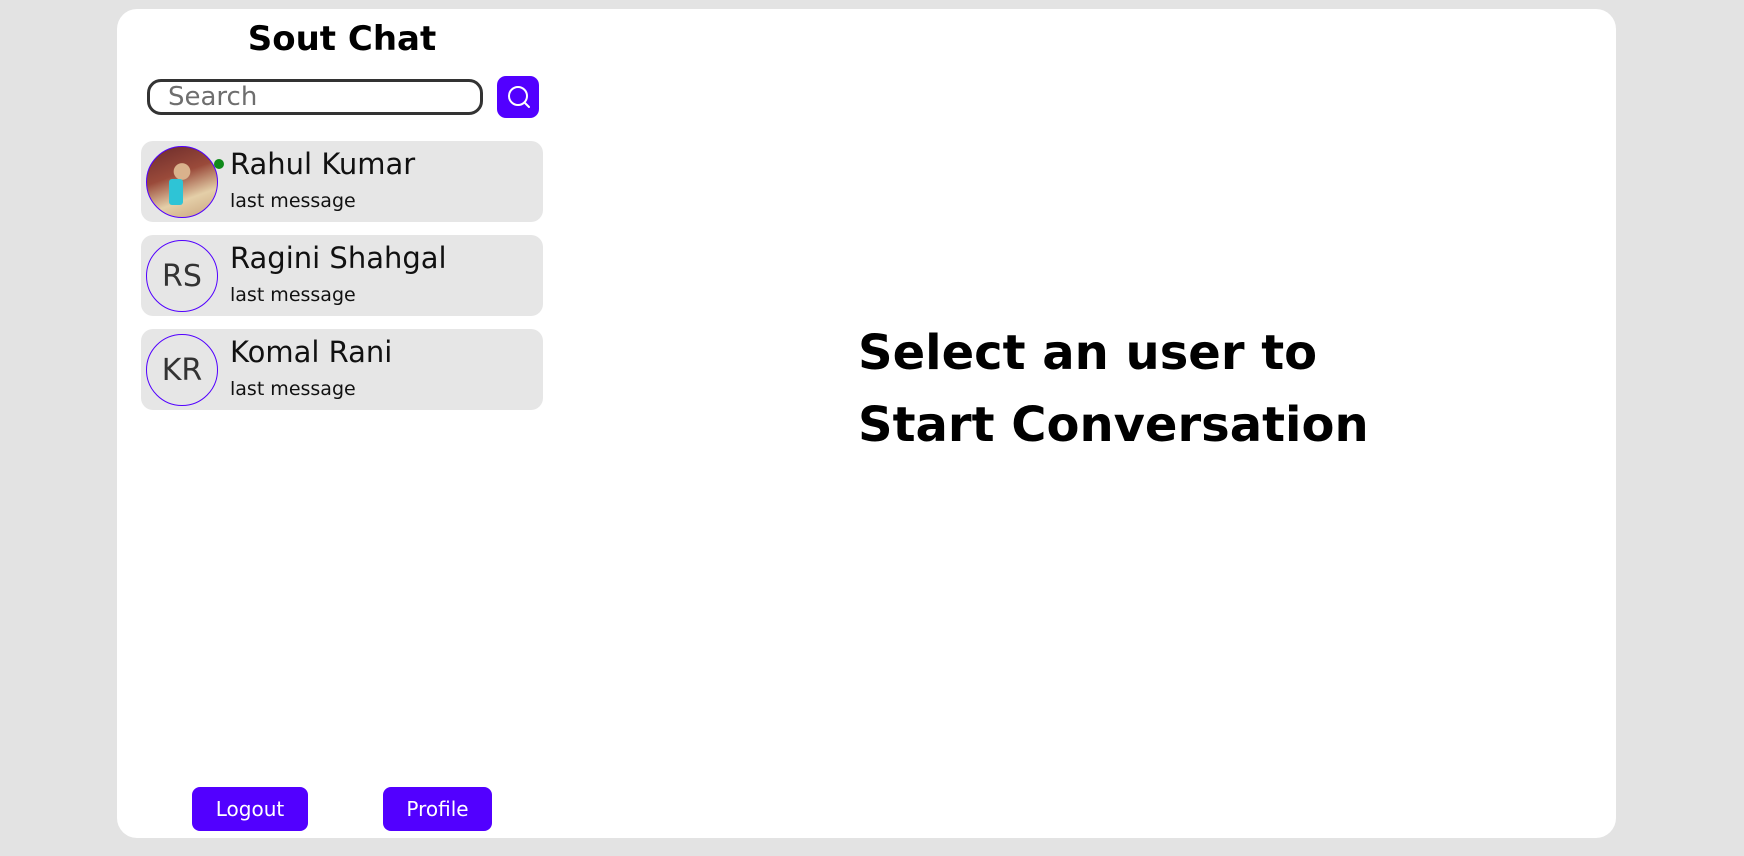 The image size is (1744, 856). Describe the element at coordinates (342, 369) in the screenshot. I see `user-item-komal-rani: KR Komal Rani last message` at that location.